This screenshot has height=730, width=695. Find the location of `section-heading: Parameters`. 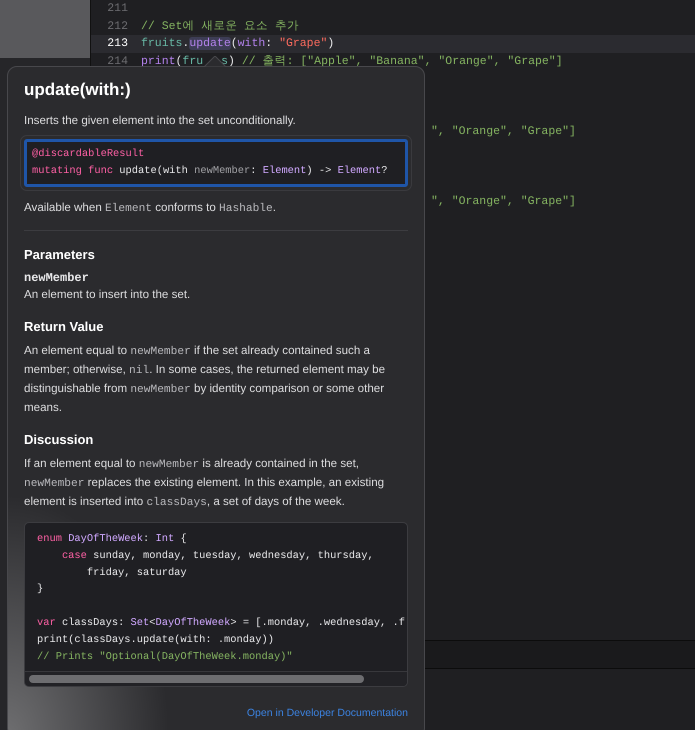

section-heading: Parameters is located at coordinates (60, 254).